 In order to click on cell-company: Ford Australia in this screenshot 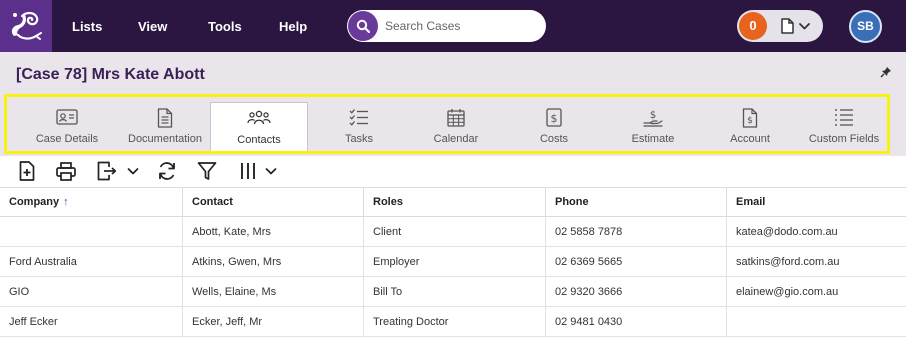, I will do `click(43, 262)`.